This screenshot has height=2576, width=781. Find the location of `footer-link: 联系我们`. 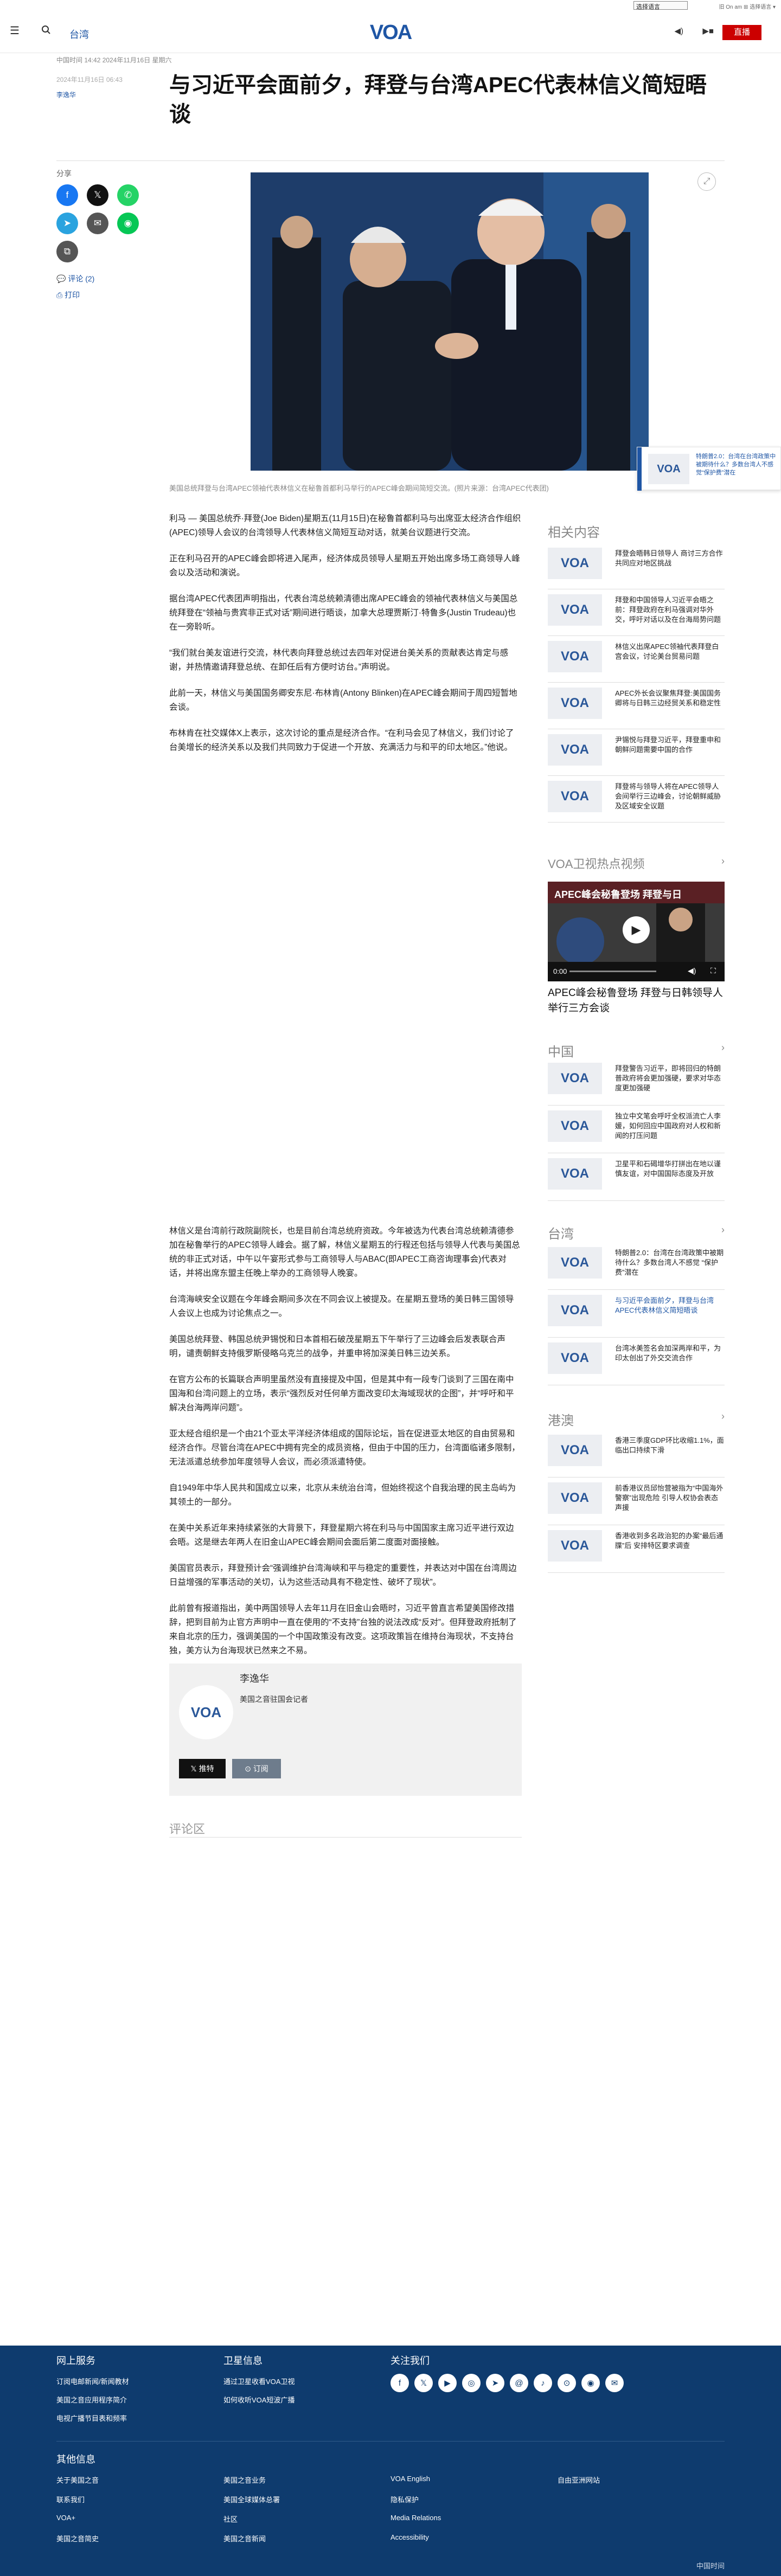

footer-link: 联系我们 is located at coordinates (70, 2499).